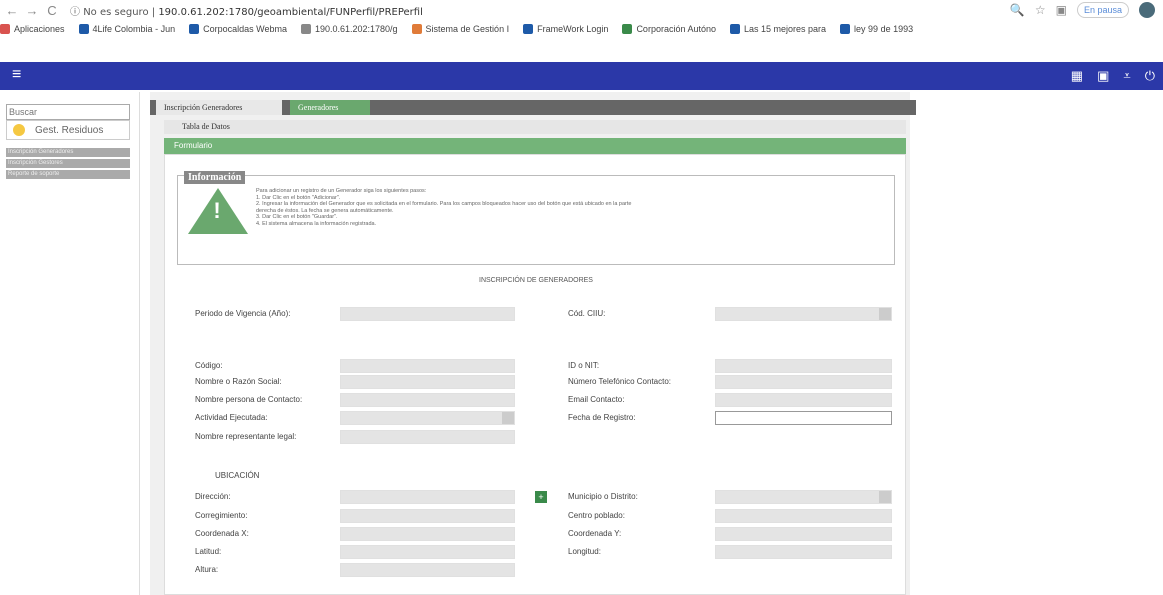 The image size is (1163, 595). I want to click on bookmark-label: Las 15 mejores para, so click(785, 29).